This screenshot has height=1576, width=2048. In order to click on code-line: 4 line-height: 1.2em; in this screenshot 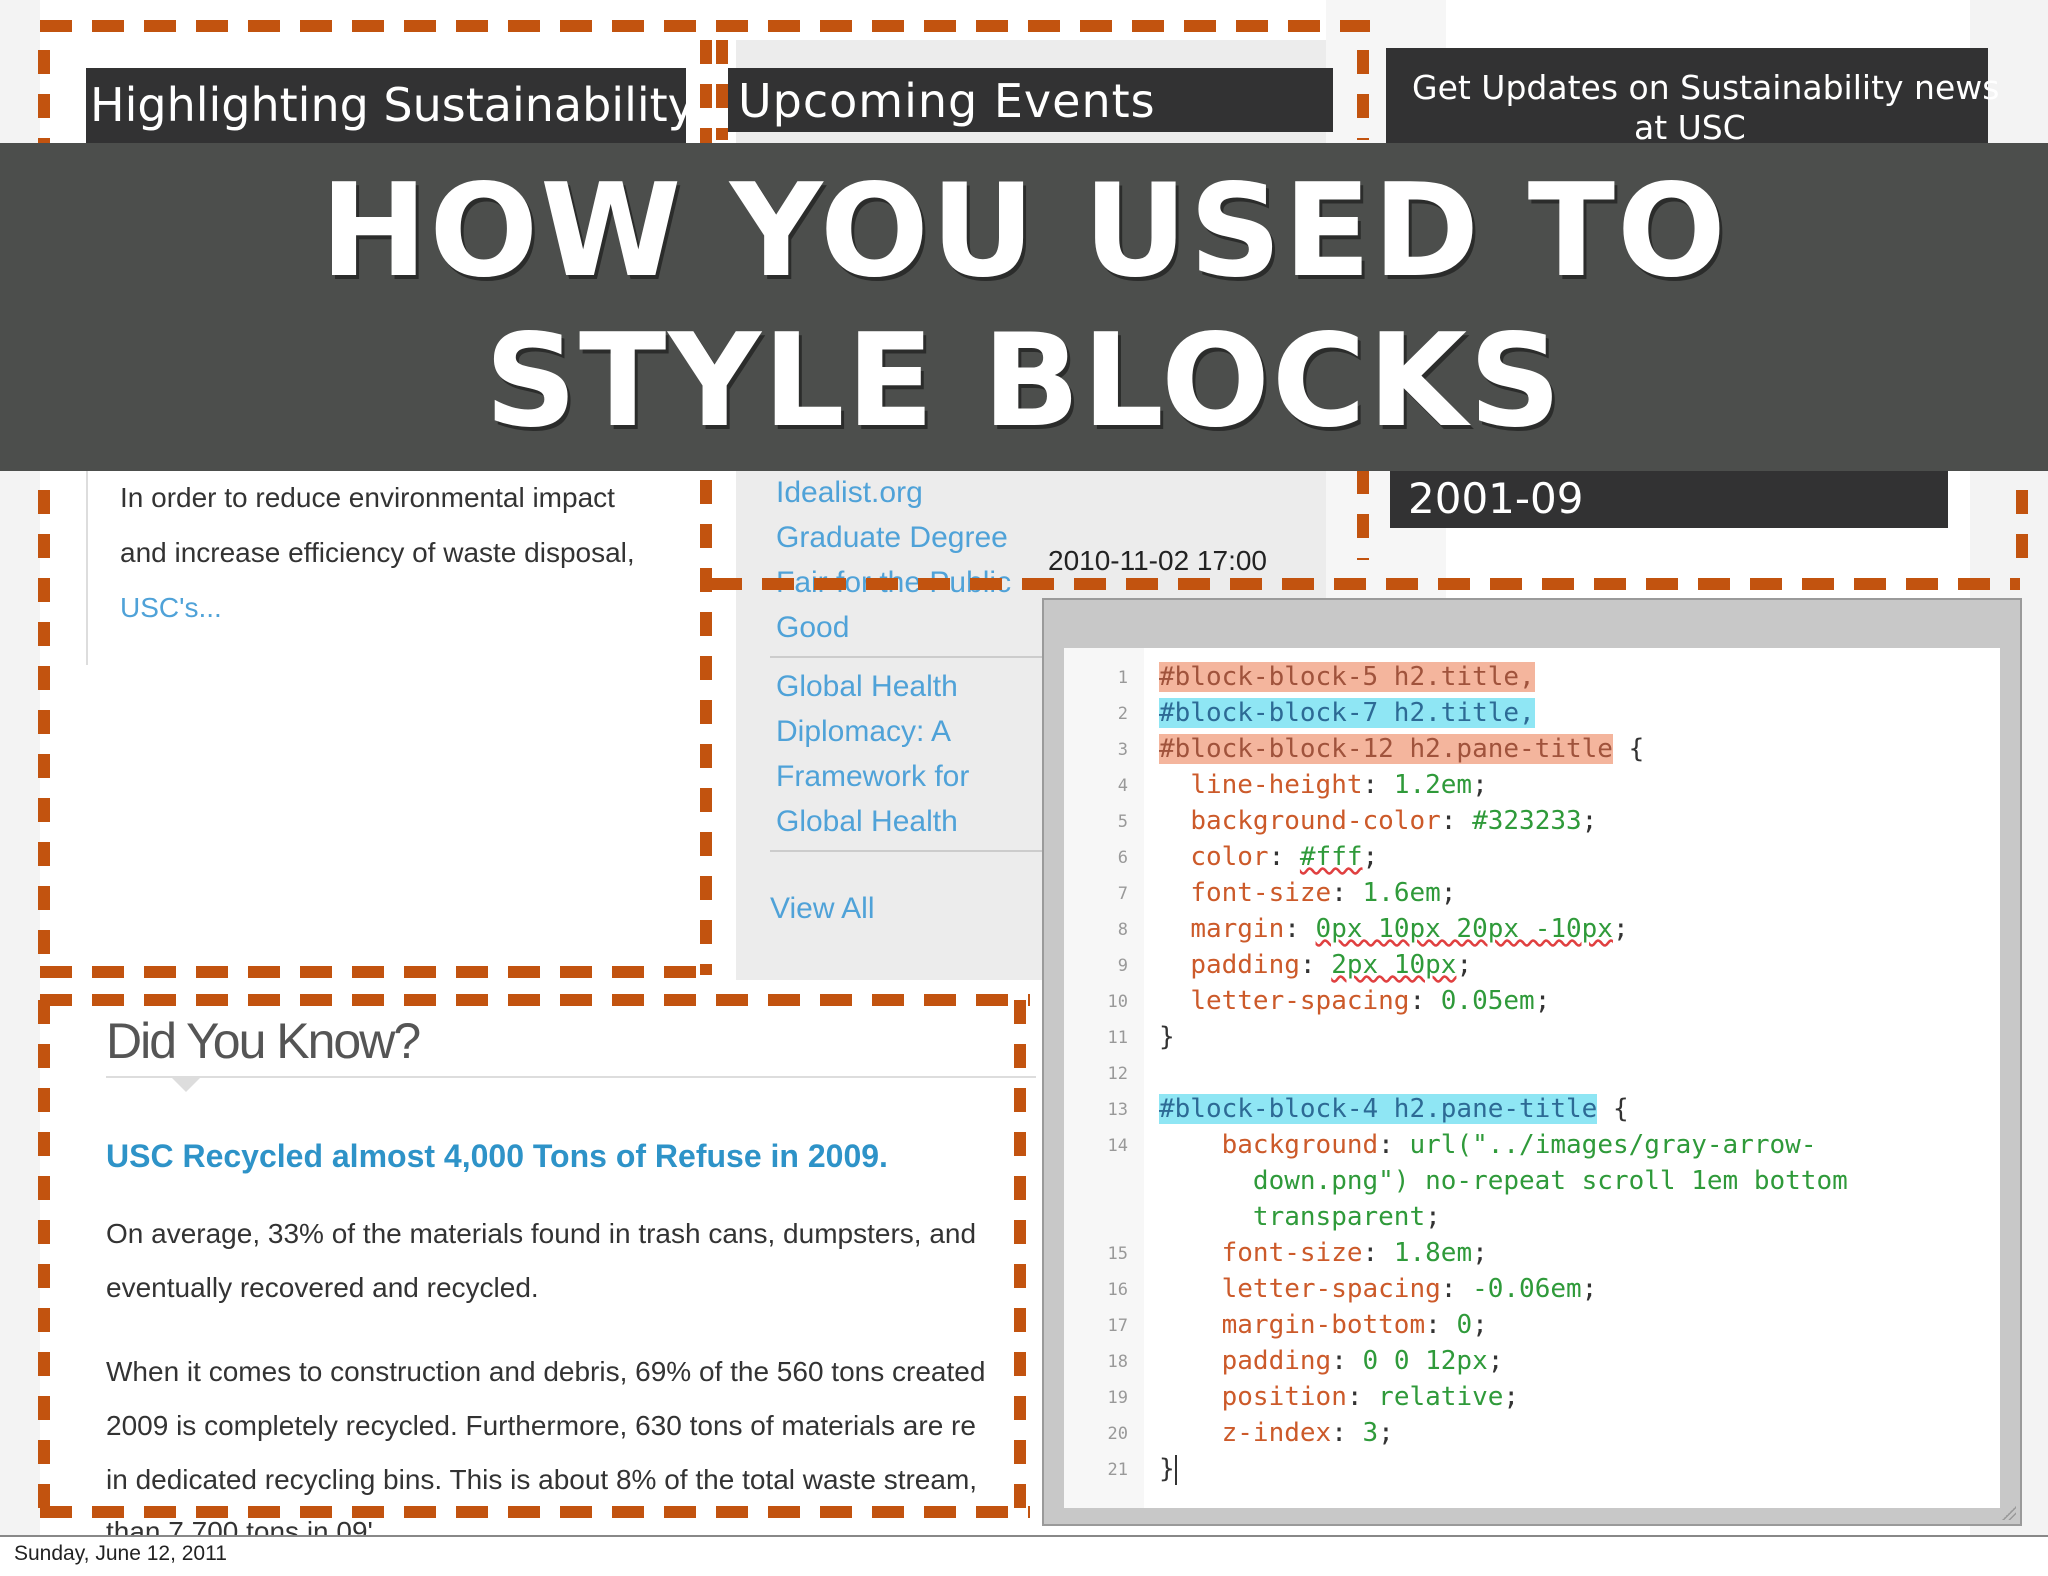, I will do `click(1532, 786)`.